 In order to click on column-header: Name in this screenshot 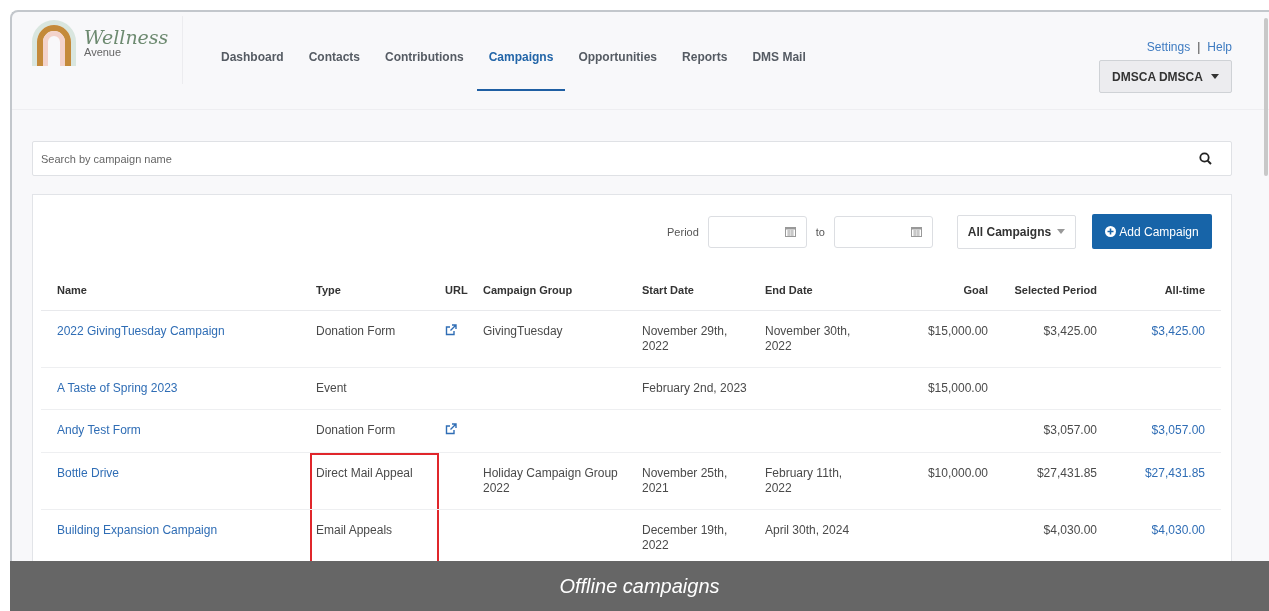, I will do `click(175, 290)`.